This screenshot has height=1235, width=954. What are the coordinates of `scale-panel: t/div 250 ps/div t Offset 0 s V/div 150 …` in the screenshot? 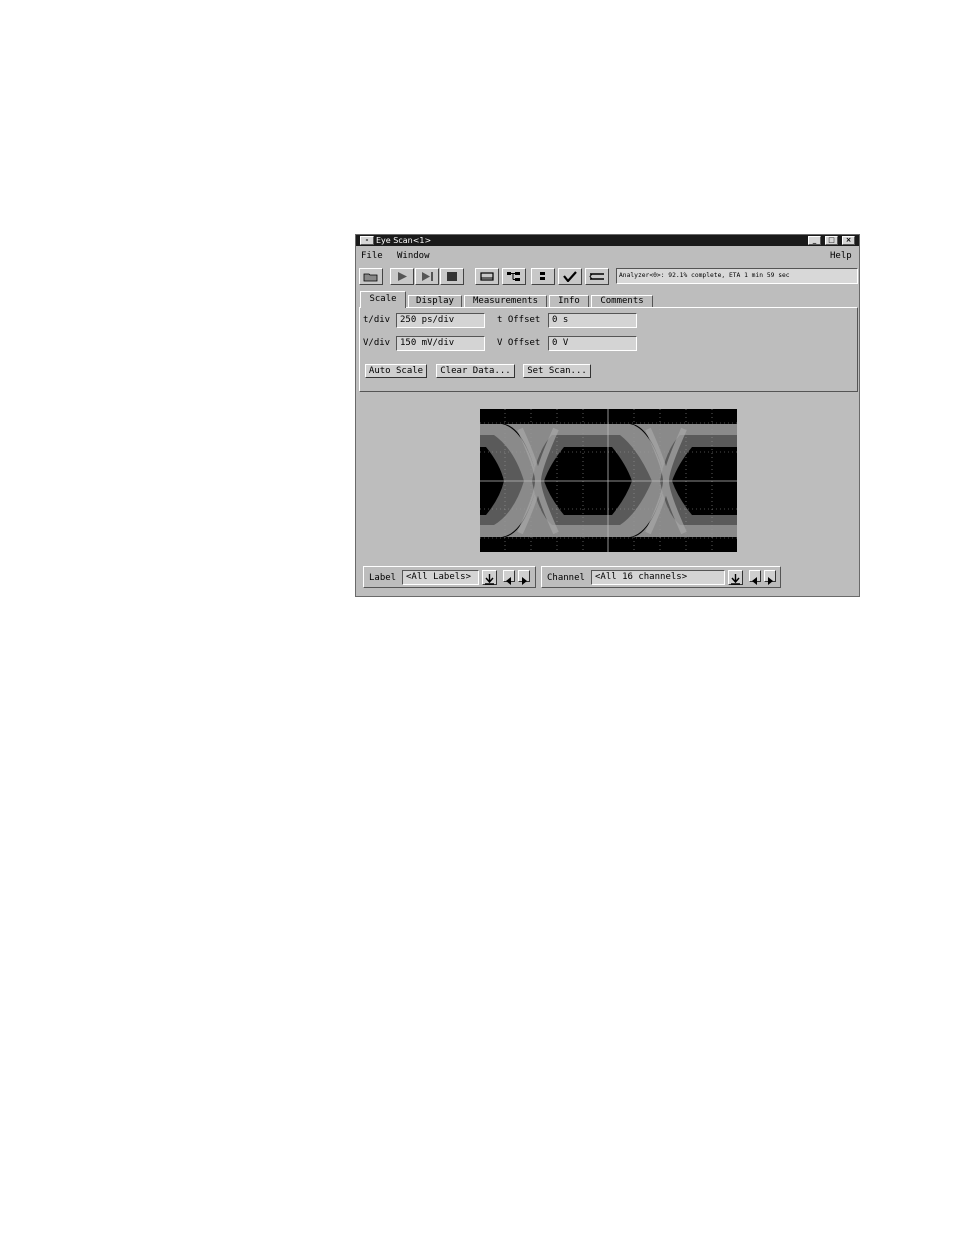 It's located at (608, 349).